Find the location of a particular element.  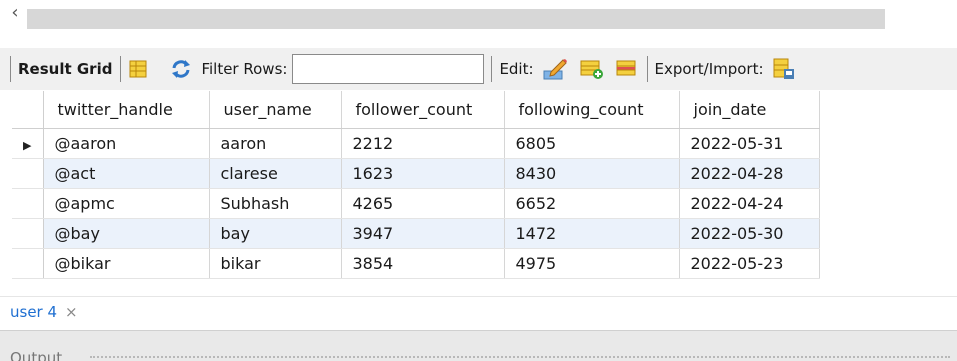

row-header-corner is located at coordinates (28, 110).